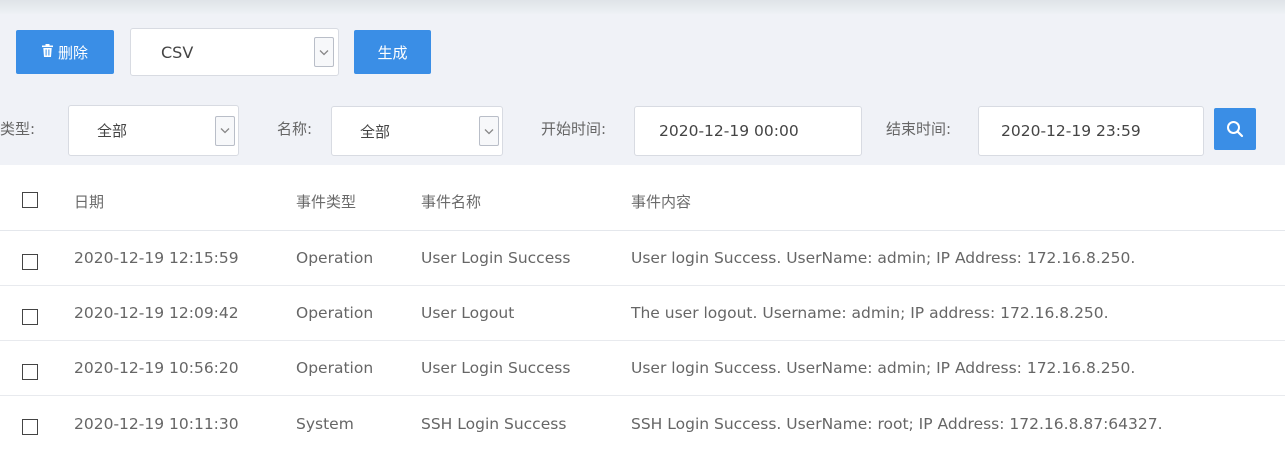  I want to click on select-all-checkbox, so click(30, 200).